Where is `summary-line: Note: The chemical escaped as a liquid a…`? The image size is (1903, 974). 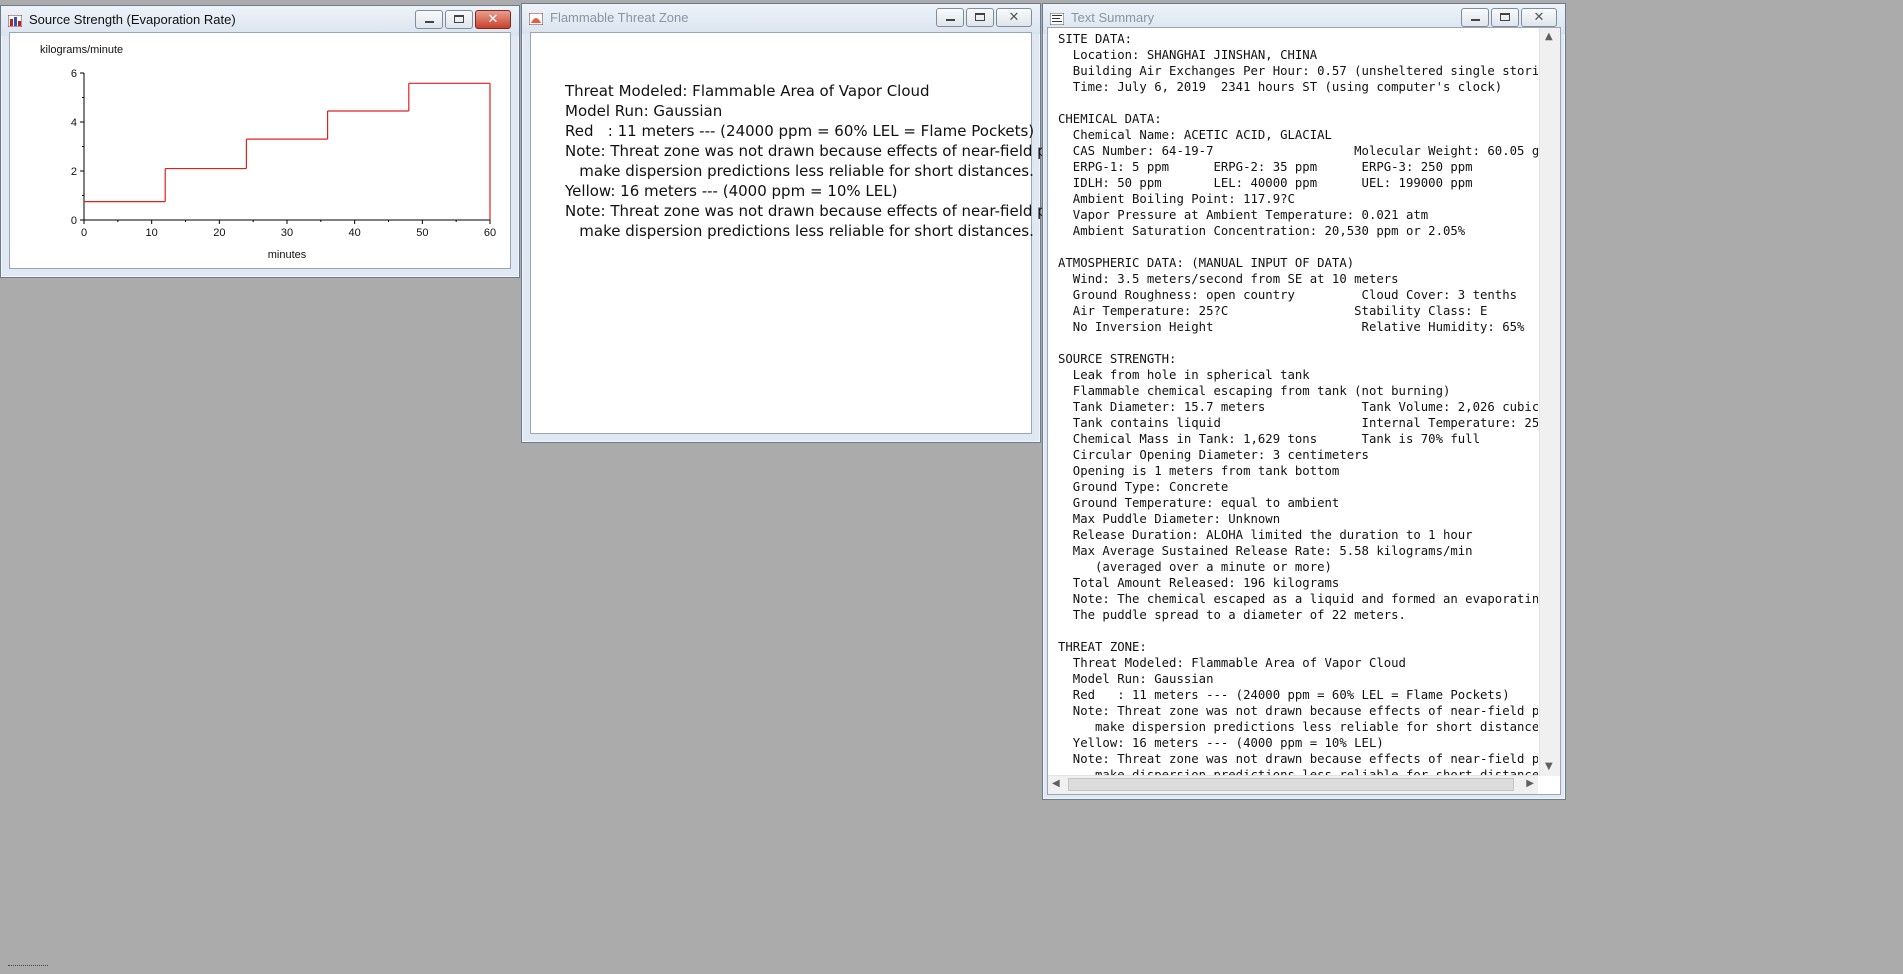 summary-line: Note: The chemical escaped as a liquid a… is located at coordinates (1305, 599).